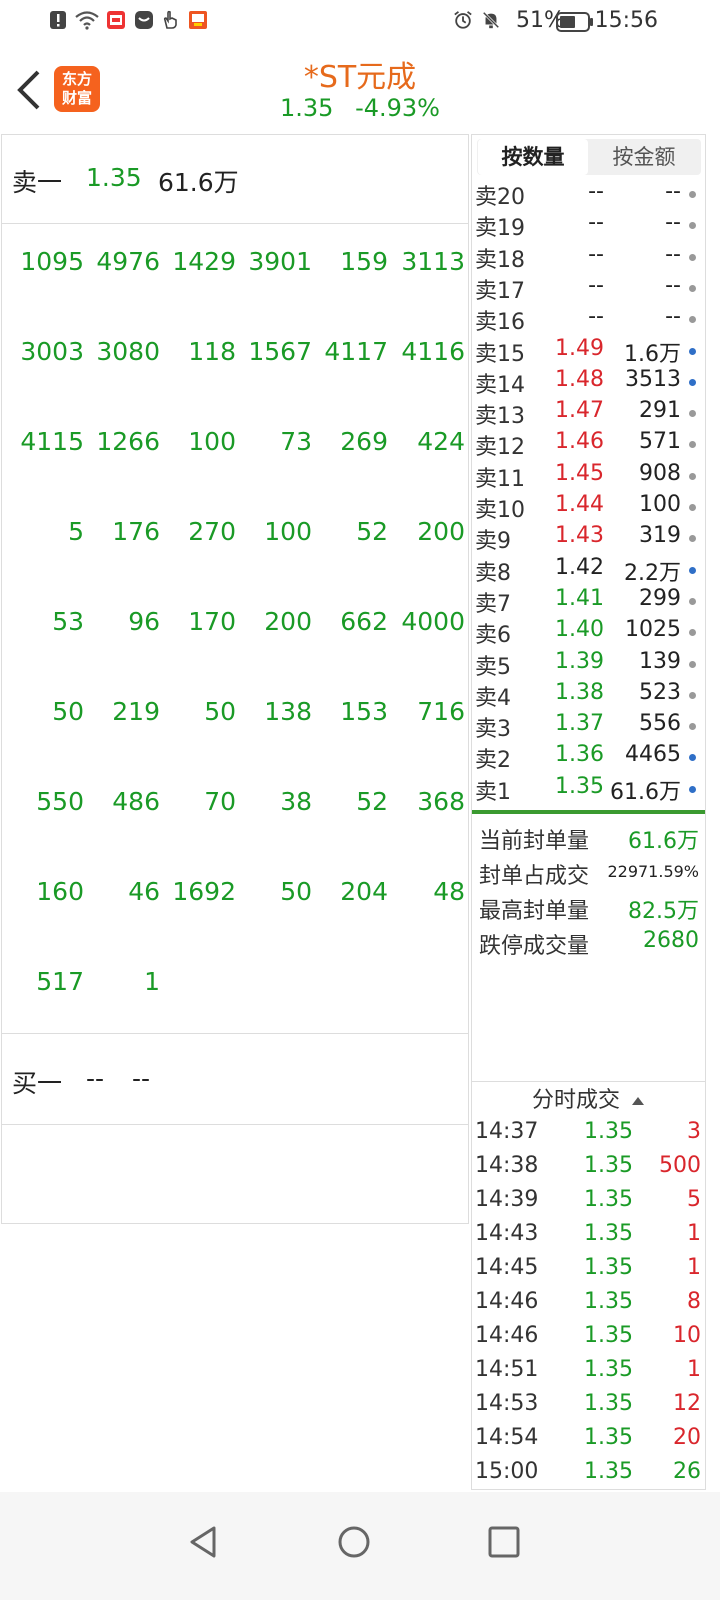 The height and width of the screenshot is (1600, 720). Describe the element at coordinates (58, 20) in the screenshot. I see `alert-icon` at that location.